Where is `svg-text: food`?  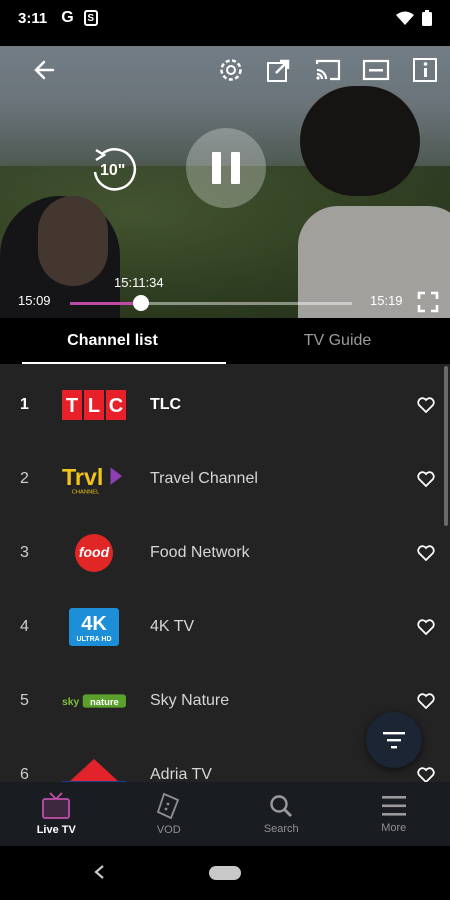
svg-text: food is located at coordinates (94, 552).